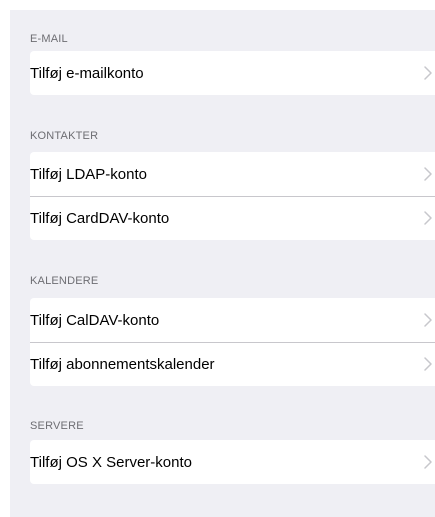  What do you see at coordinates (57, 426) in the screenshot?
I see `section-header-servers: SERVERE` at bounding box center [57, 426].